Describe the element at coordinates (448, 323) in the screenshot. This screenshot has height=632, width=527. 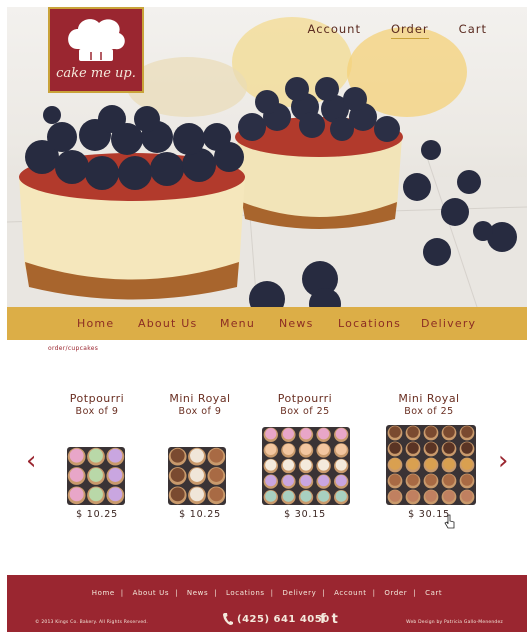
I see `main-nav-delivery: Delivery` at that location.